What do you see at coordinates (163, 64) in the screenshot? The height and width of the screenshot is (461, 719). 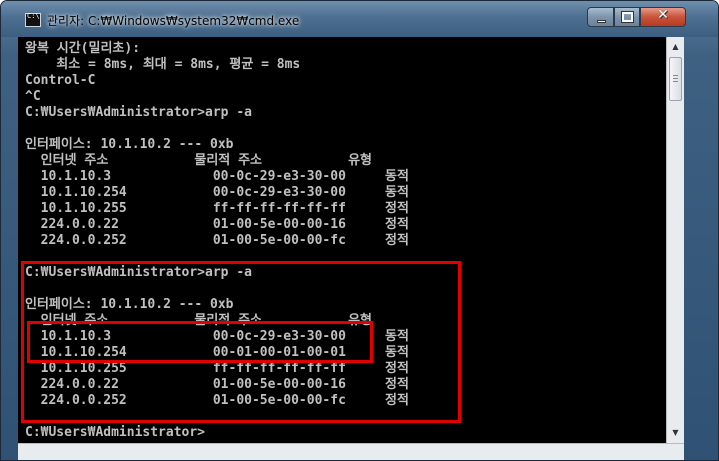 I see `console-line: 최소 = 8ms, 최대 = 8ms, 평균 = 8ms` at bounding box center [163, 64].